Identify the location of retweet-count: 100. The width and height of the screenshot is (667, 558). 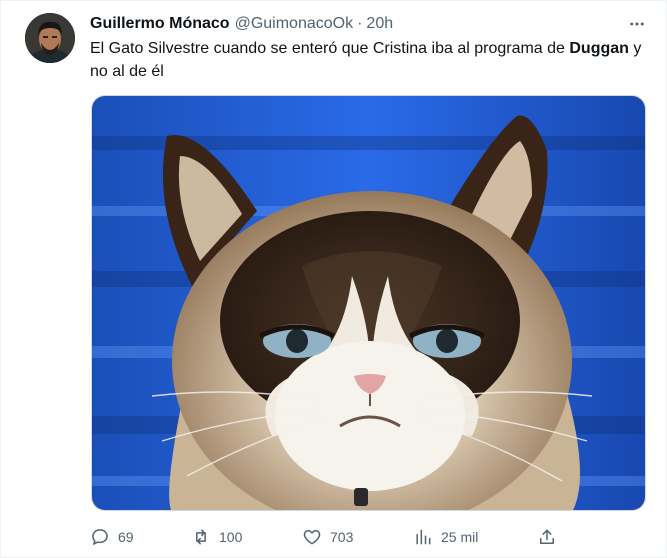
(231, 537).